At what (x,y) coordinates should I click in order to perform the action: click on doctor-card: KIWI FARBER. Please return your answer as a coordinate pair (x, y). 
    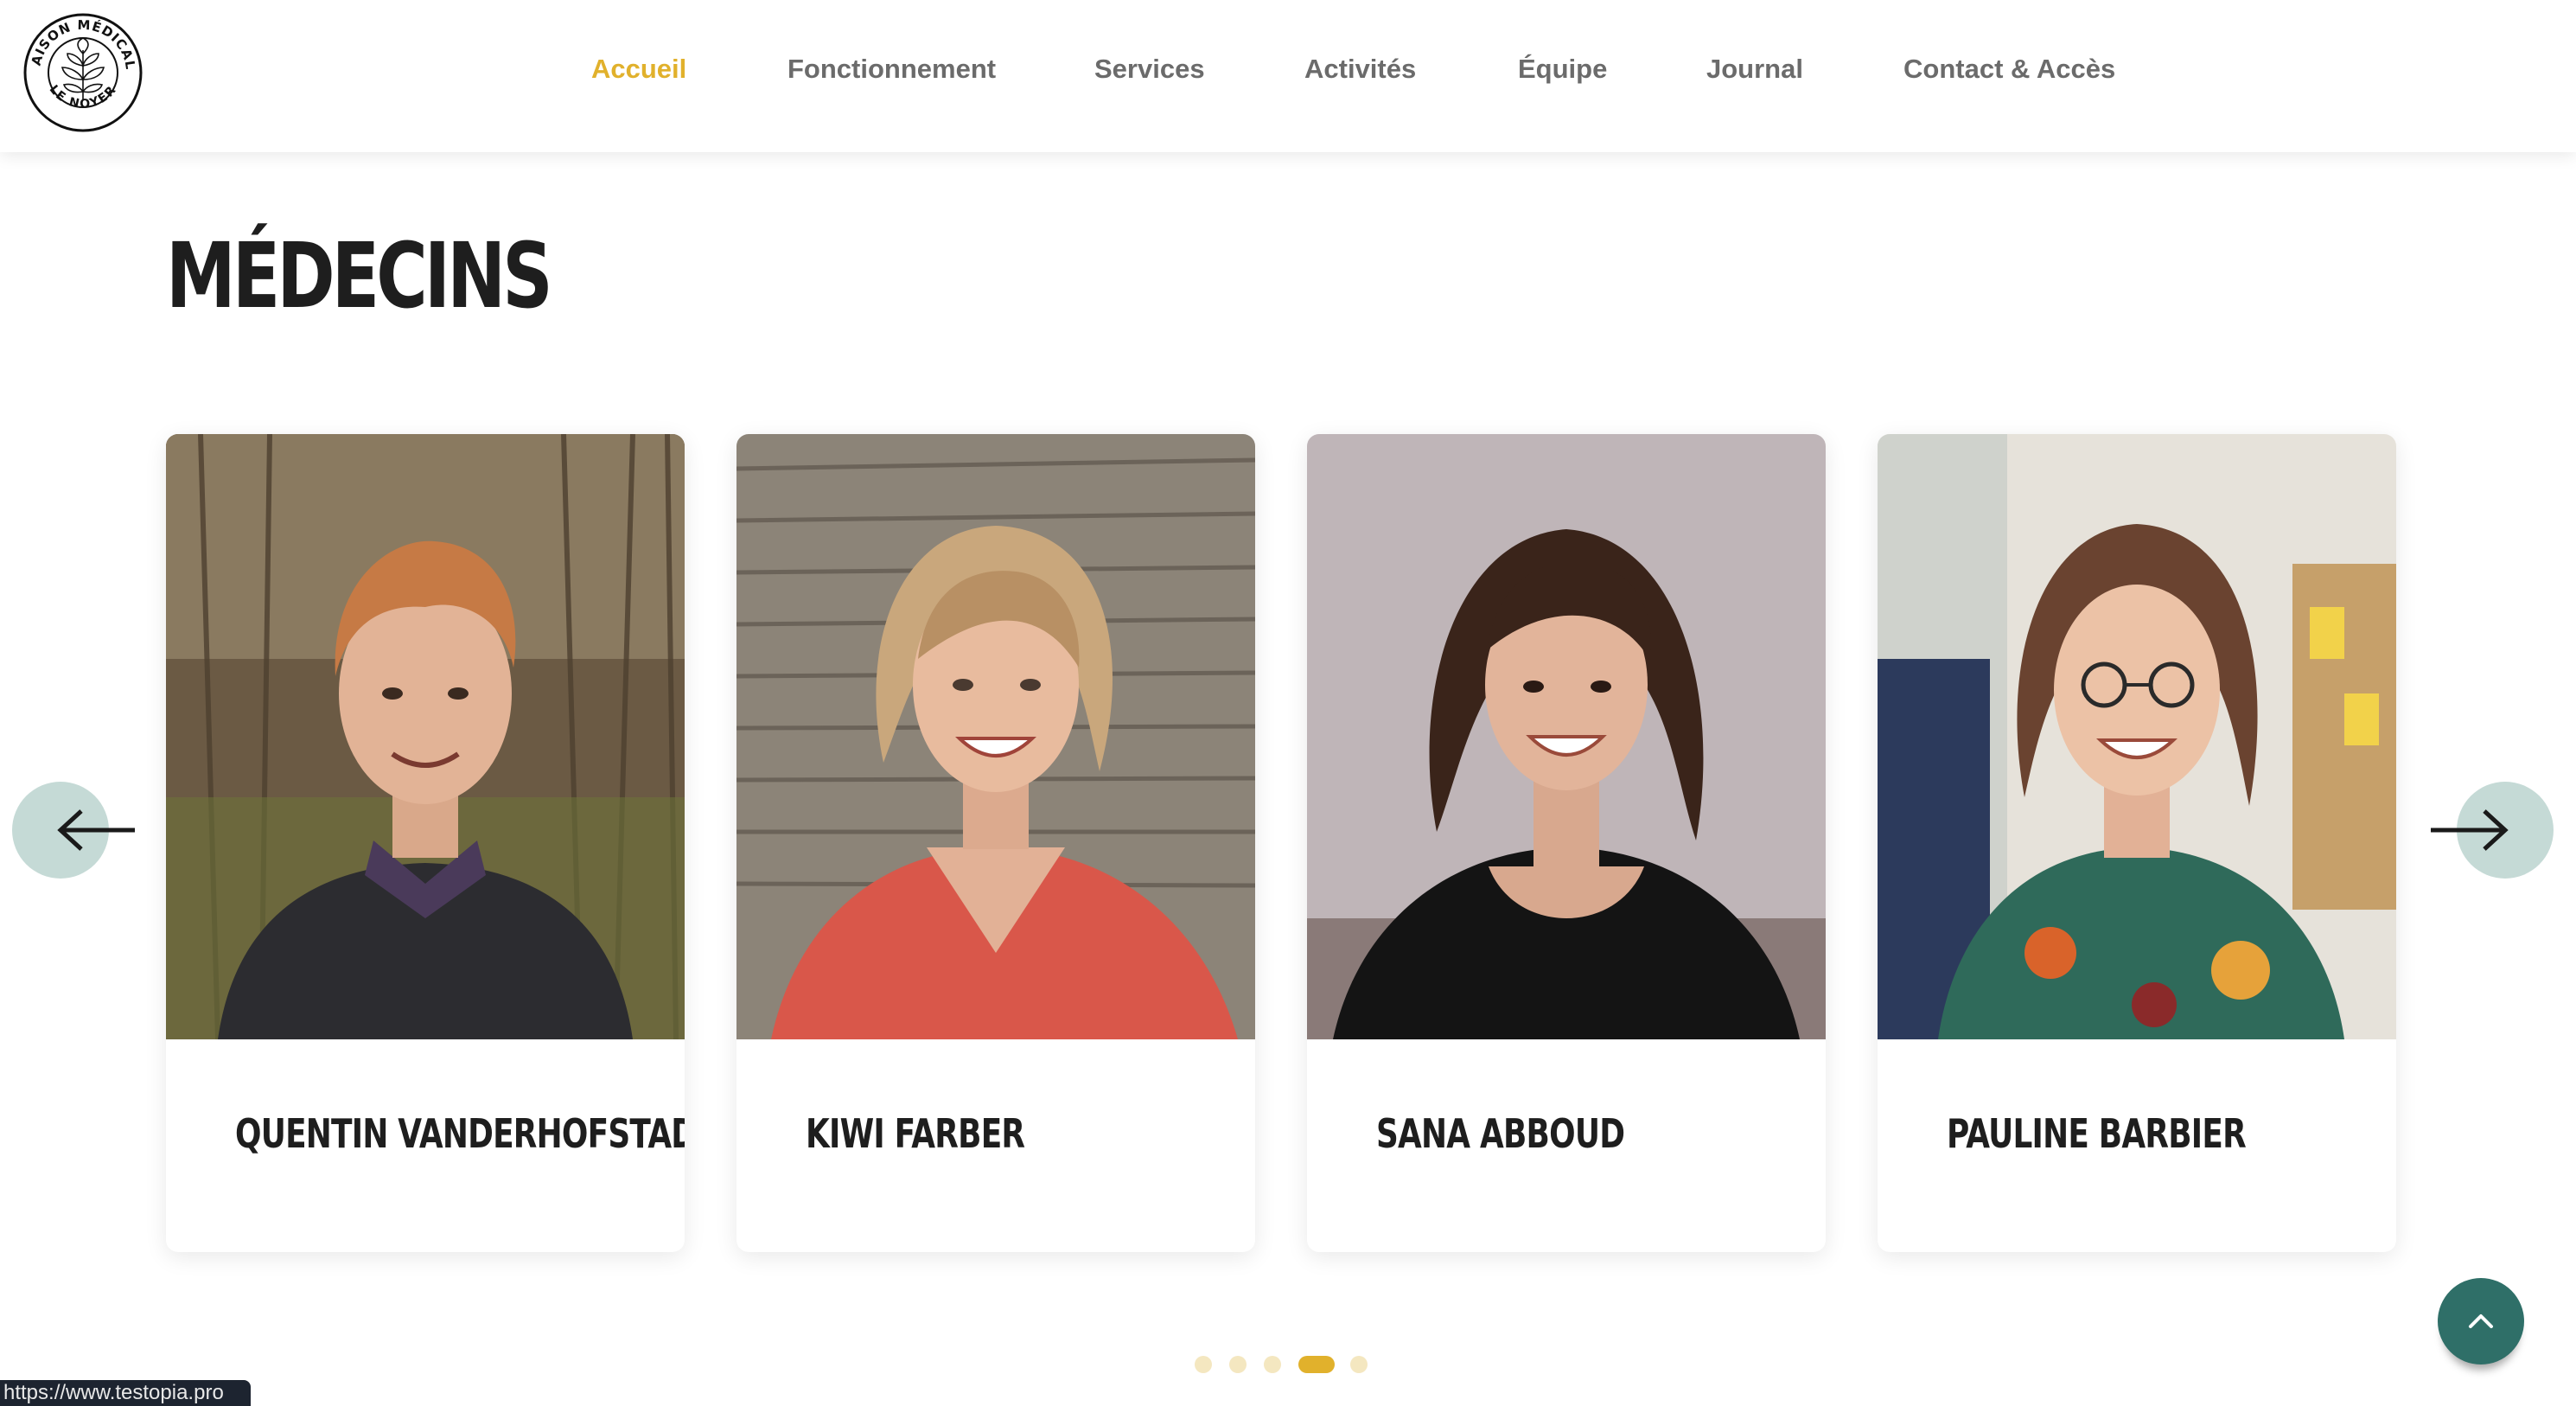
    Looking at the image, I should click on (995, 843).